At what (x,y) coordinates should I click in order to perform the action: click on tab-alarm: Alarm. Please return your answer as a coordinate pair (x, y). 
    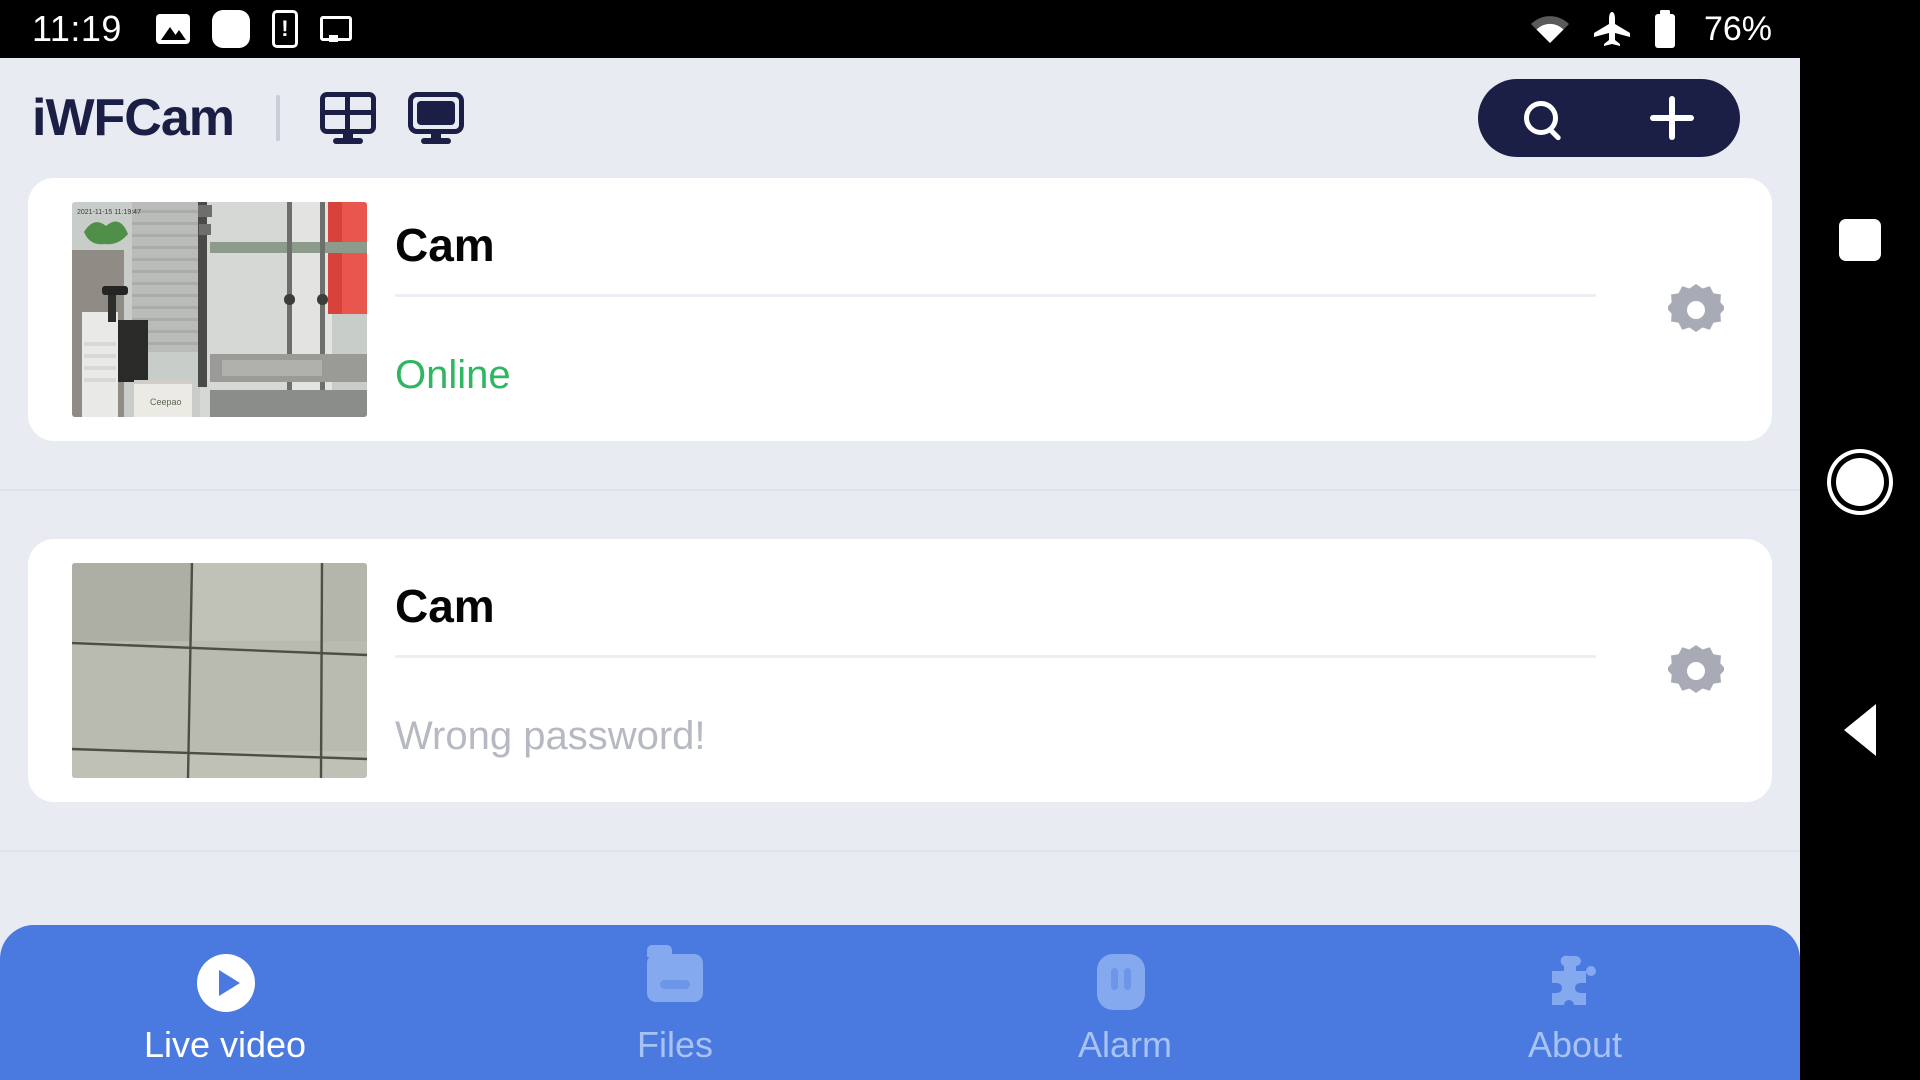
    Looking at the image, I should click on (1125, 1002).